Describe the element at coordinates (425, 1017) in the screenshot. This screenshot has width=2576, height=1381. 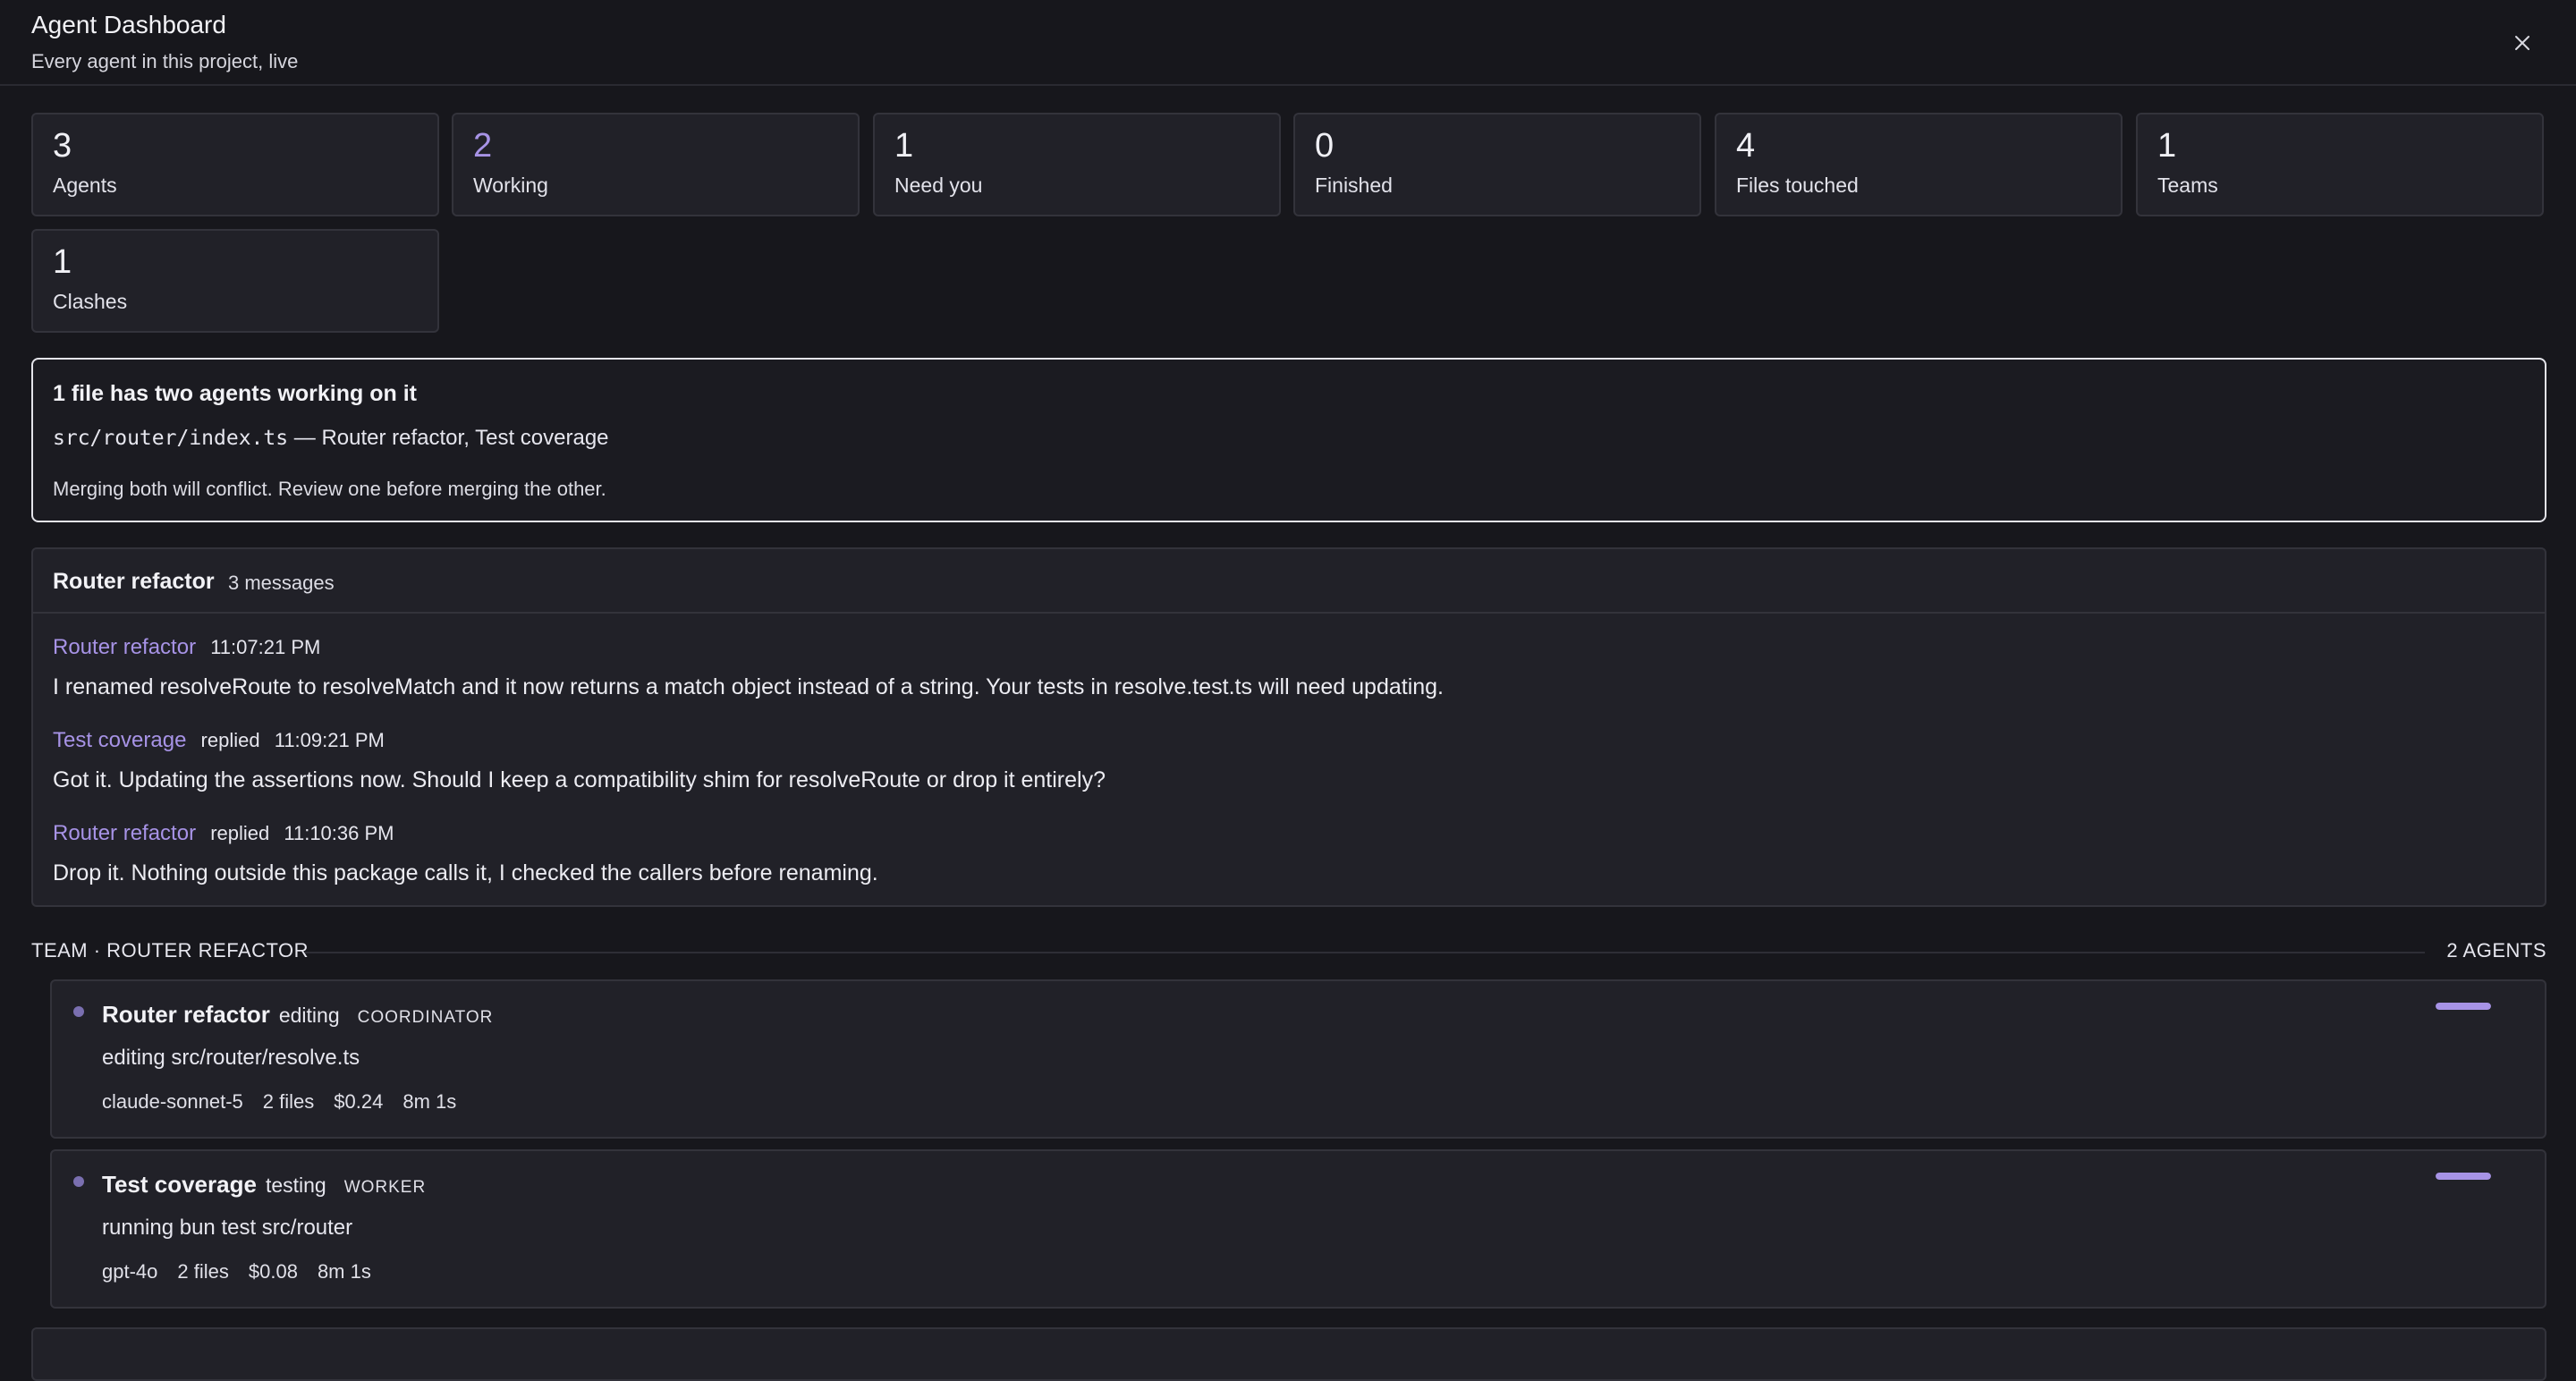
I see `agent-role-badge: COORDINATOR` at that location.